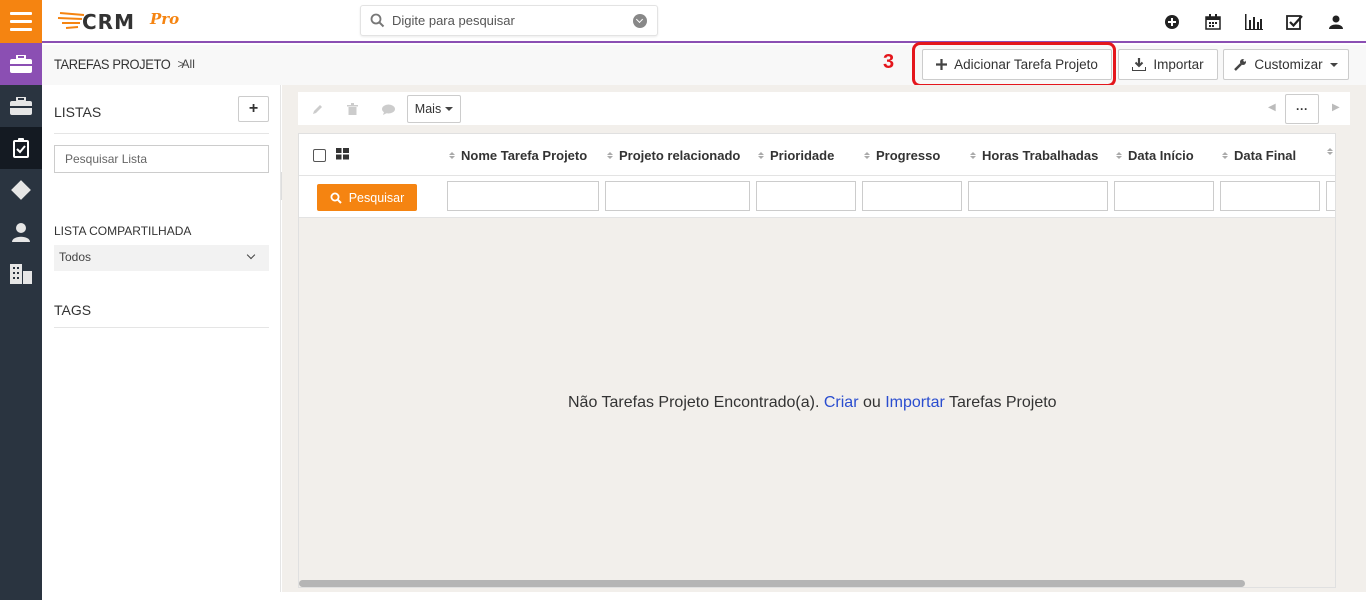  I want to click on column-header: Nome Tarefa Projeto, so click(518, 155).